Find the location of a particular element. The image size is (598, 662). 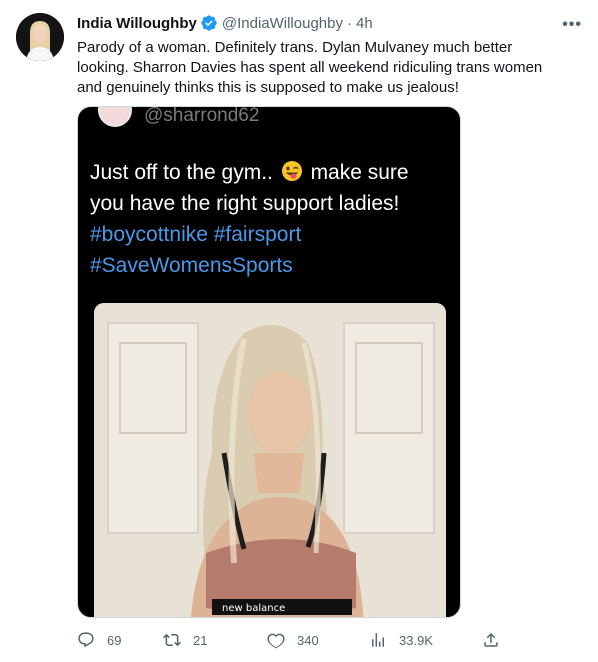

tweet-actions: 69 21 340 33.9K is located at coordinates (292, 641).